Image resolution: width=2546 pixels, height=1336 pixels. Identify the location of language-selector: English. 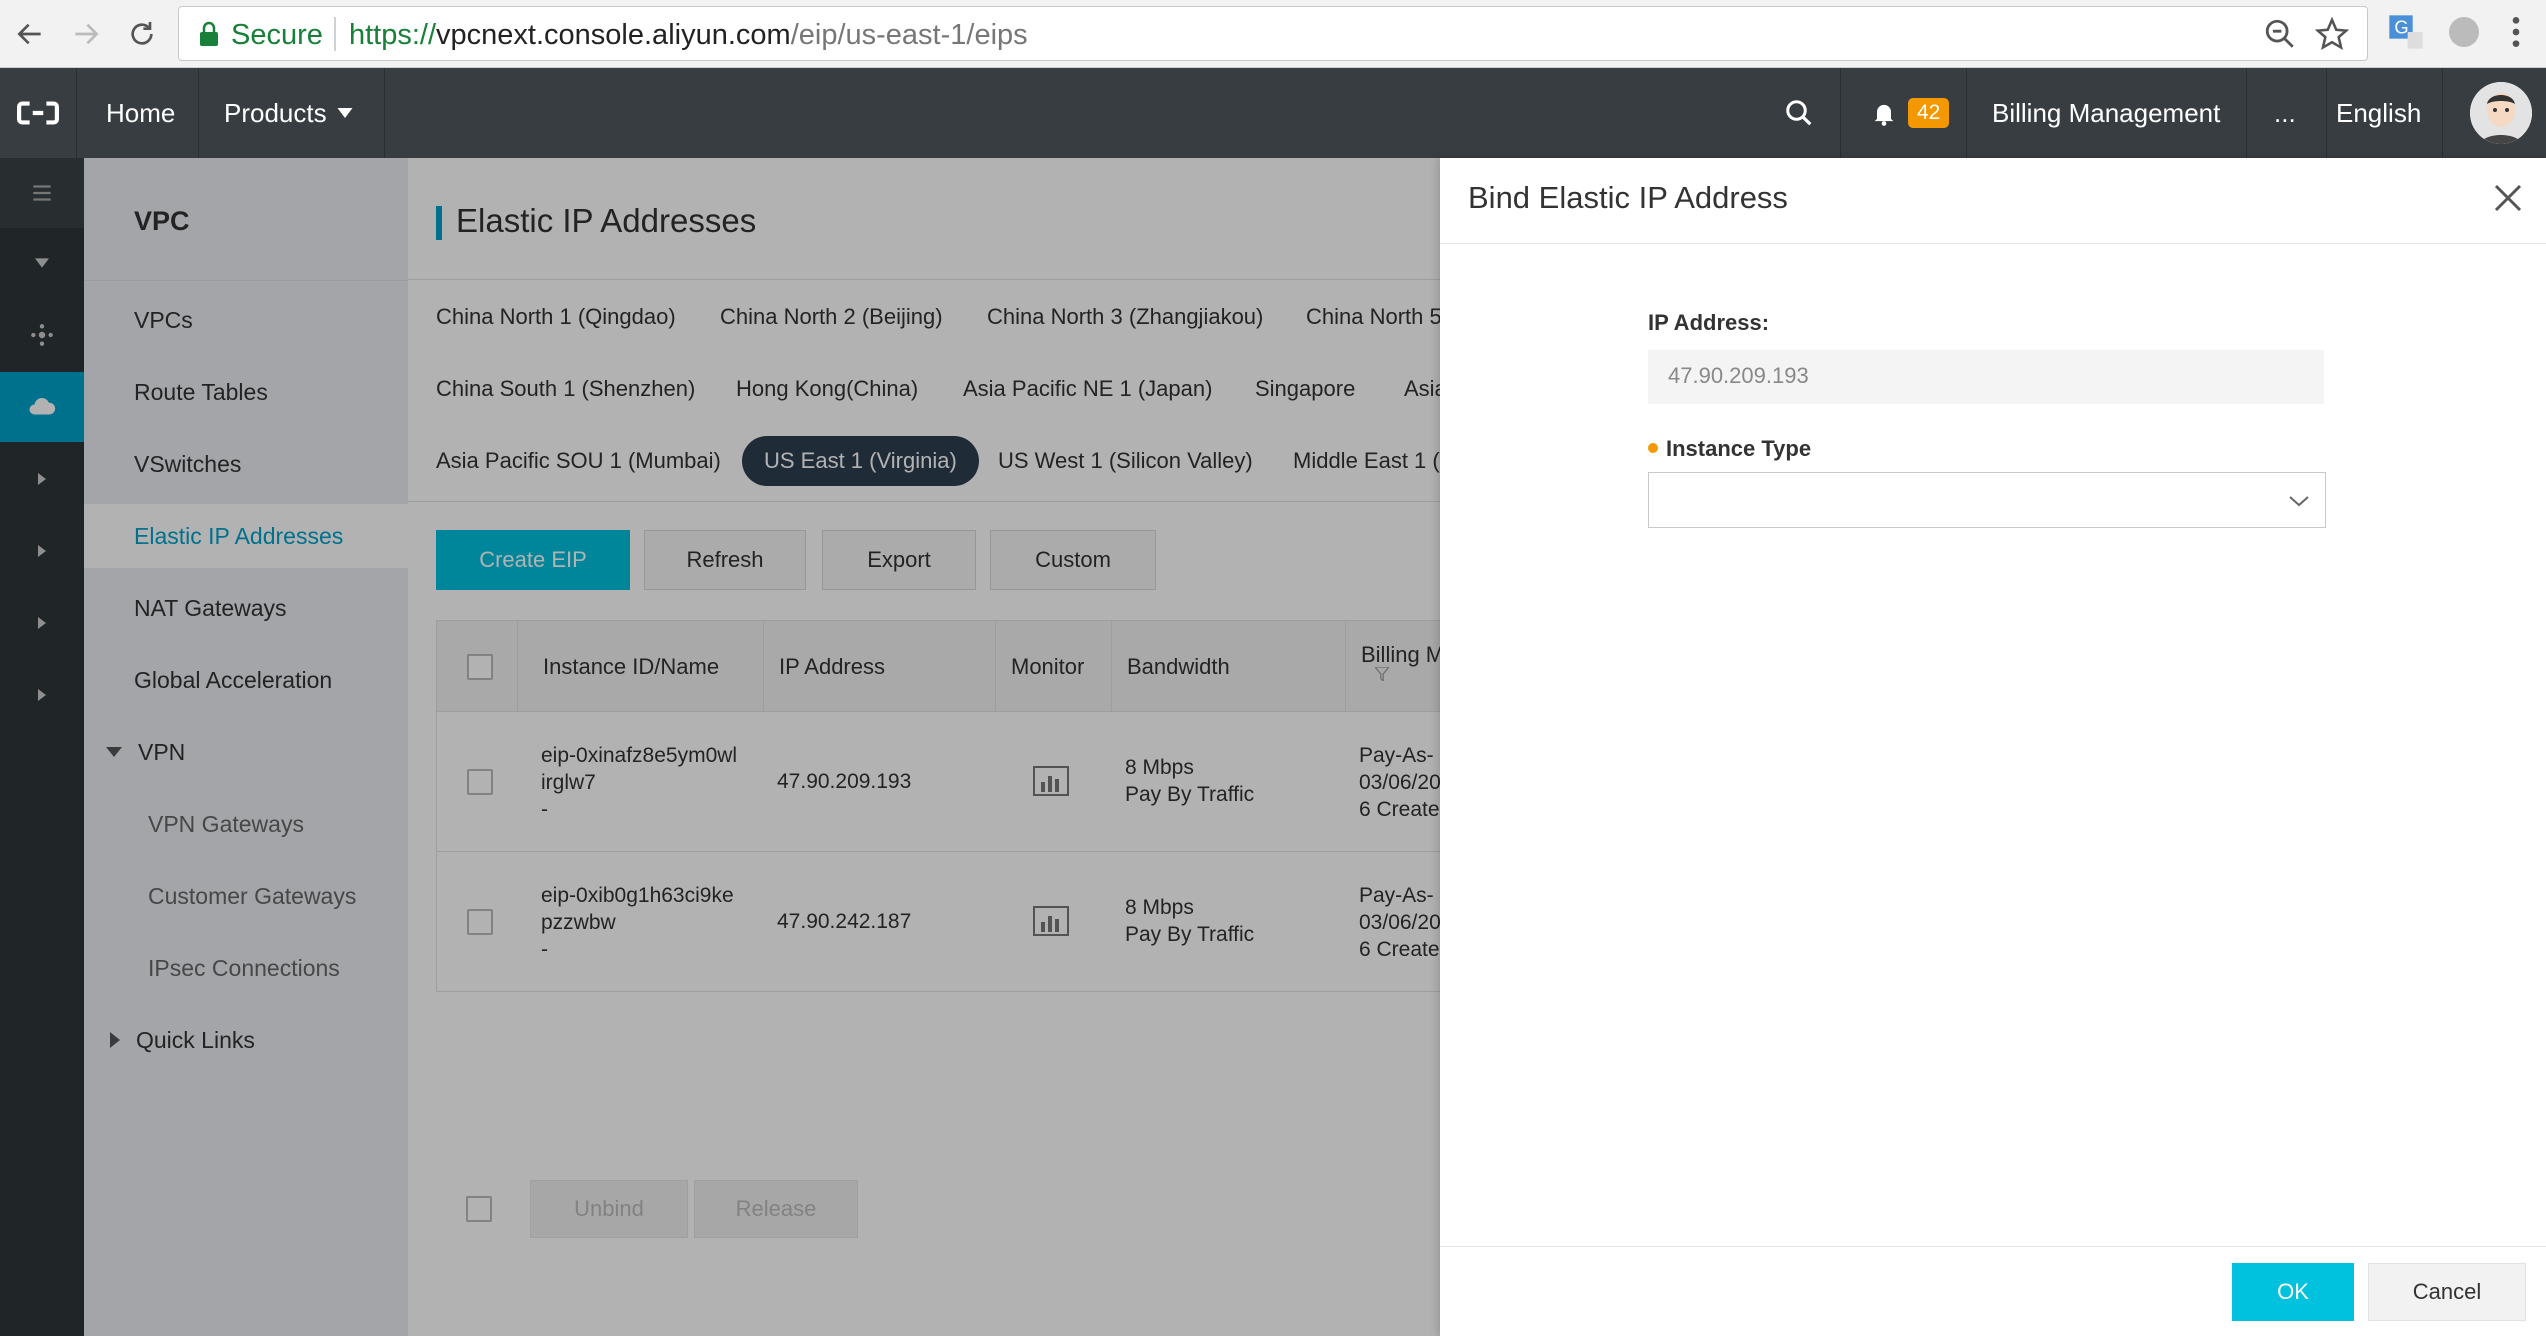
(2378, 113).